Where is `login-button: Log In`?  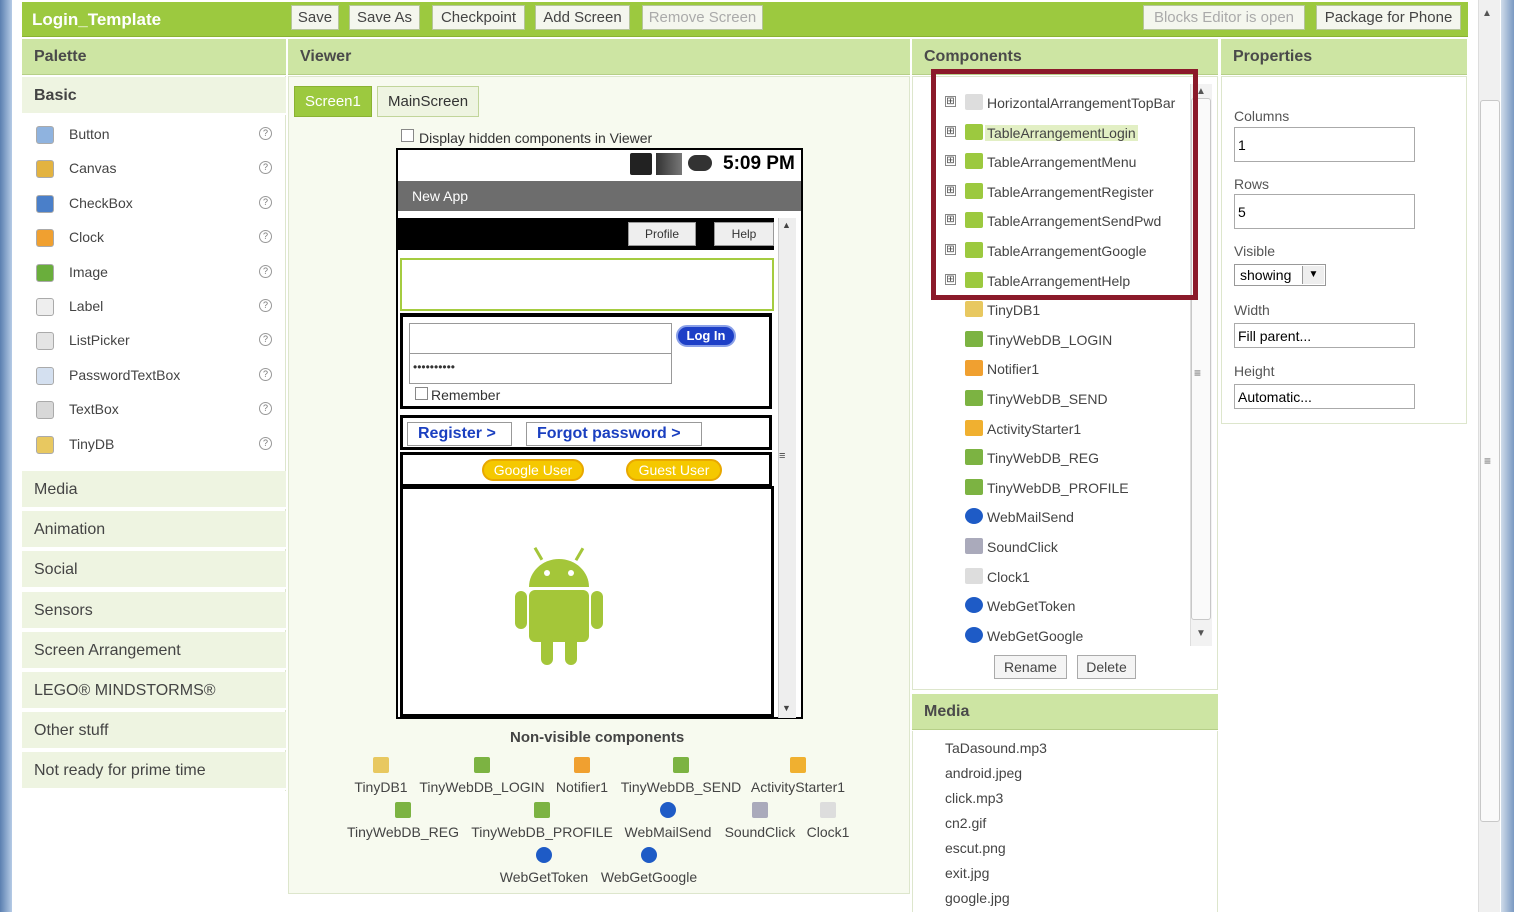
login-button: Log In is located at coordinates (706, 336).